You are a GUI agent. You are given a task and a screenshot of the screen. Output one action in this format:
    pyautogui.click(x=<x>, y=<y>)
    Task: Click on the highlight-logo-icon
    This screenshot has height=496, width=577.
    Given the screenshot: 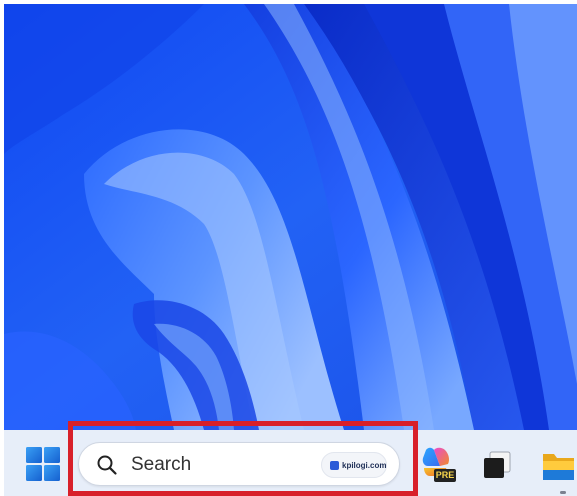 What is the action you would take?
    pyautogui.click(x=334, y=465)
    